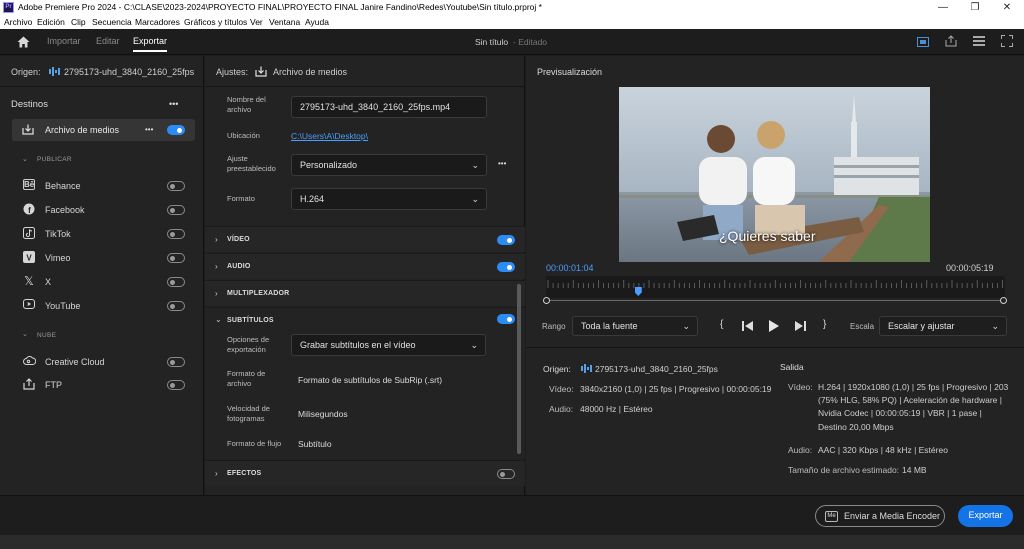  I want to click on section-multiplexer: › MULTIPLEXADOR, so click(365, 293).